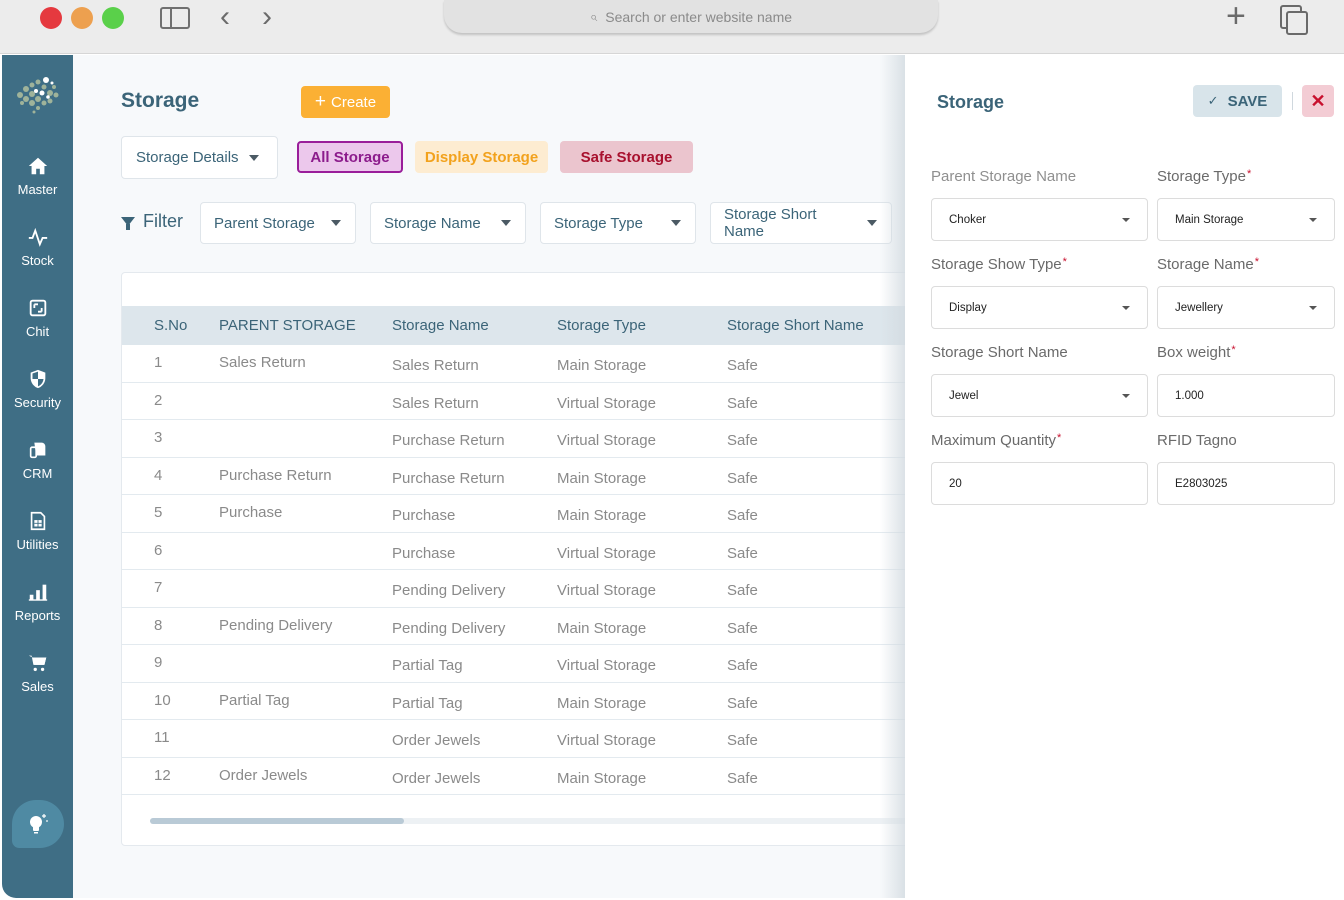 This screenshot has width=1344, height=900. I want to click on storage-type-label: Storage Type*, so click(1204, 176).